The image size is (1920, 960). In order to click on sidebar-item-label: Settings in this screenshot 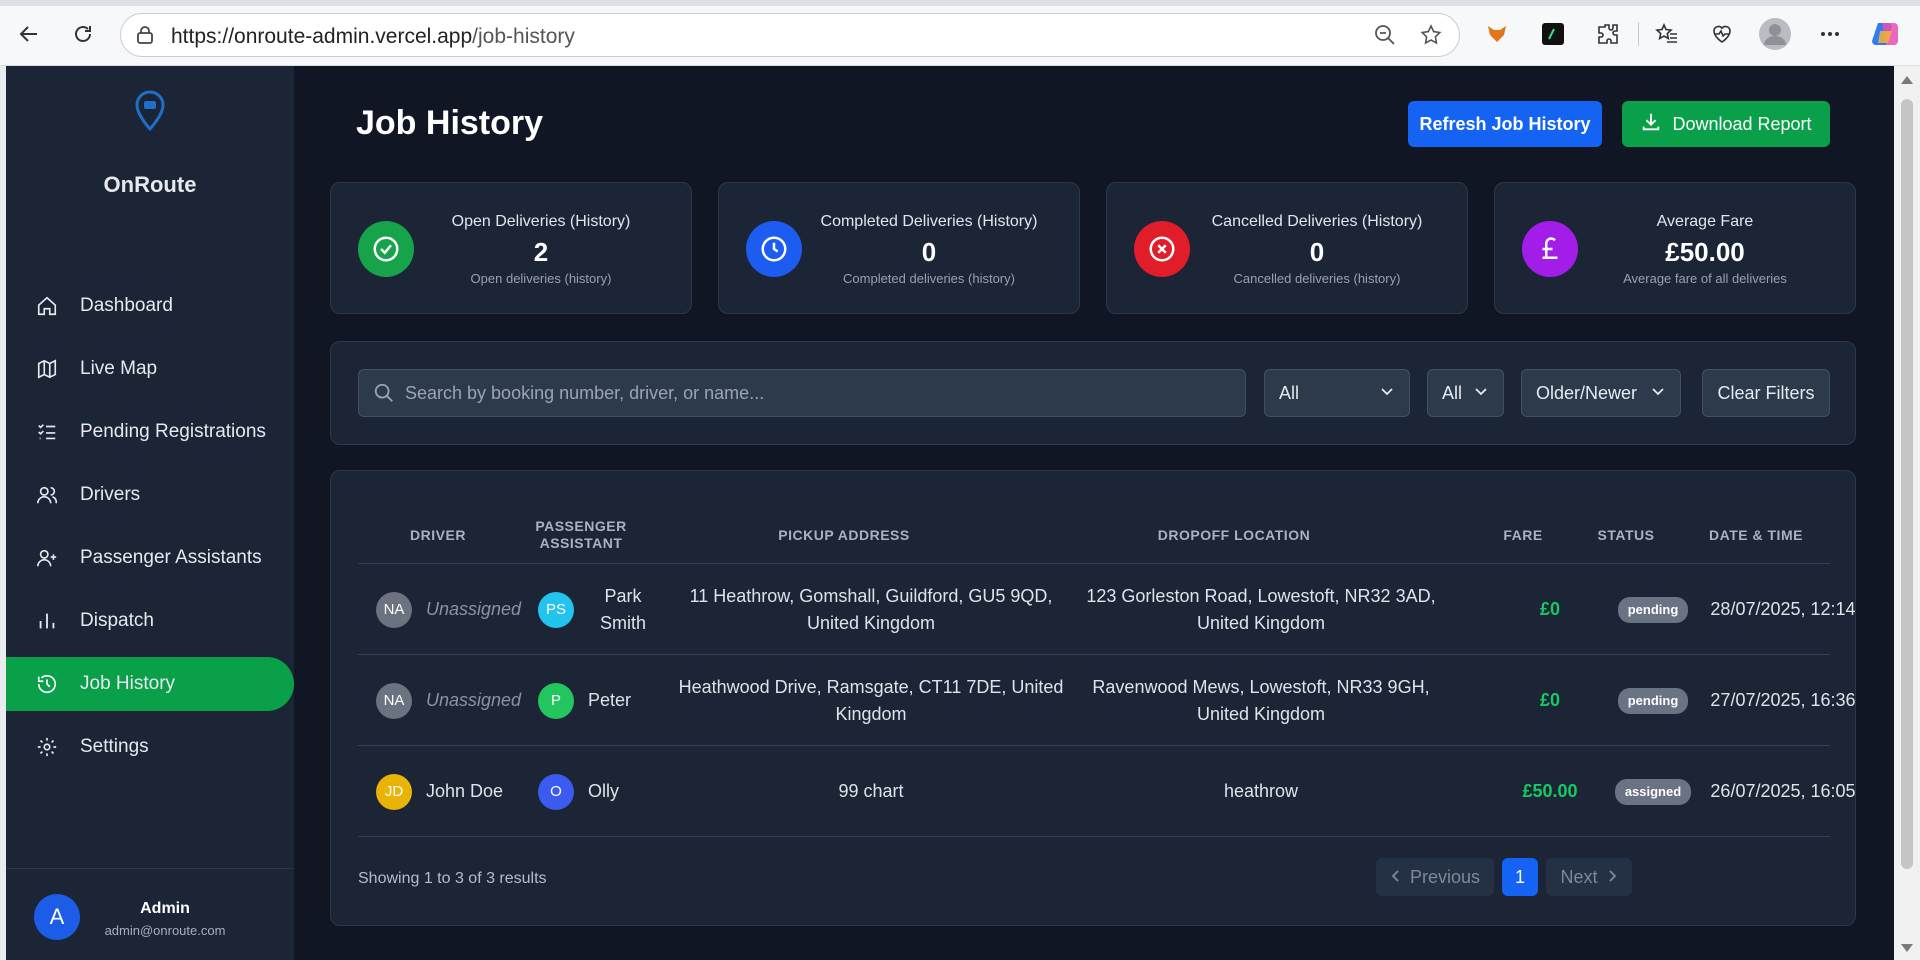, I will do `click(114, 746)`.